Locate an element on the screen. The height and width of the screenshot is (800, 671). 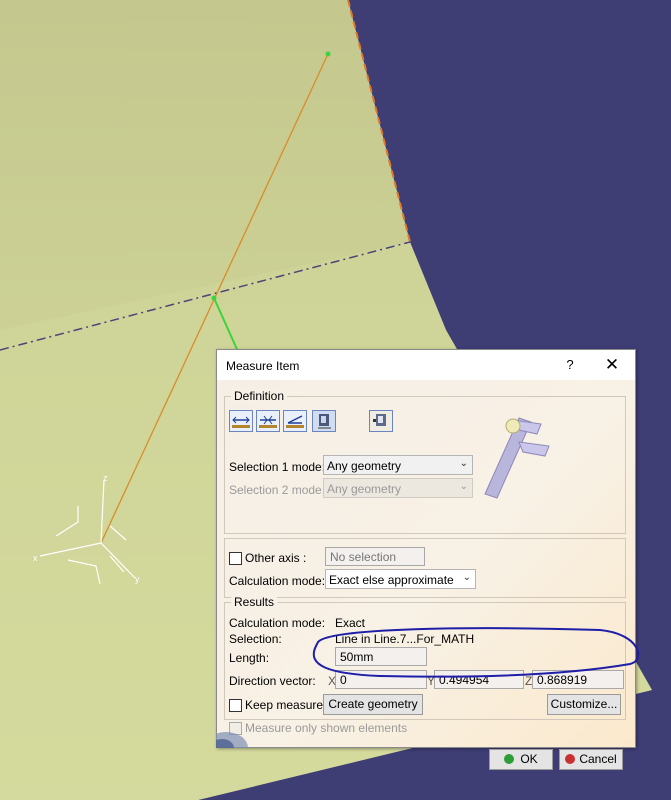
cancel-icon is located at coordinates (570, 759).